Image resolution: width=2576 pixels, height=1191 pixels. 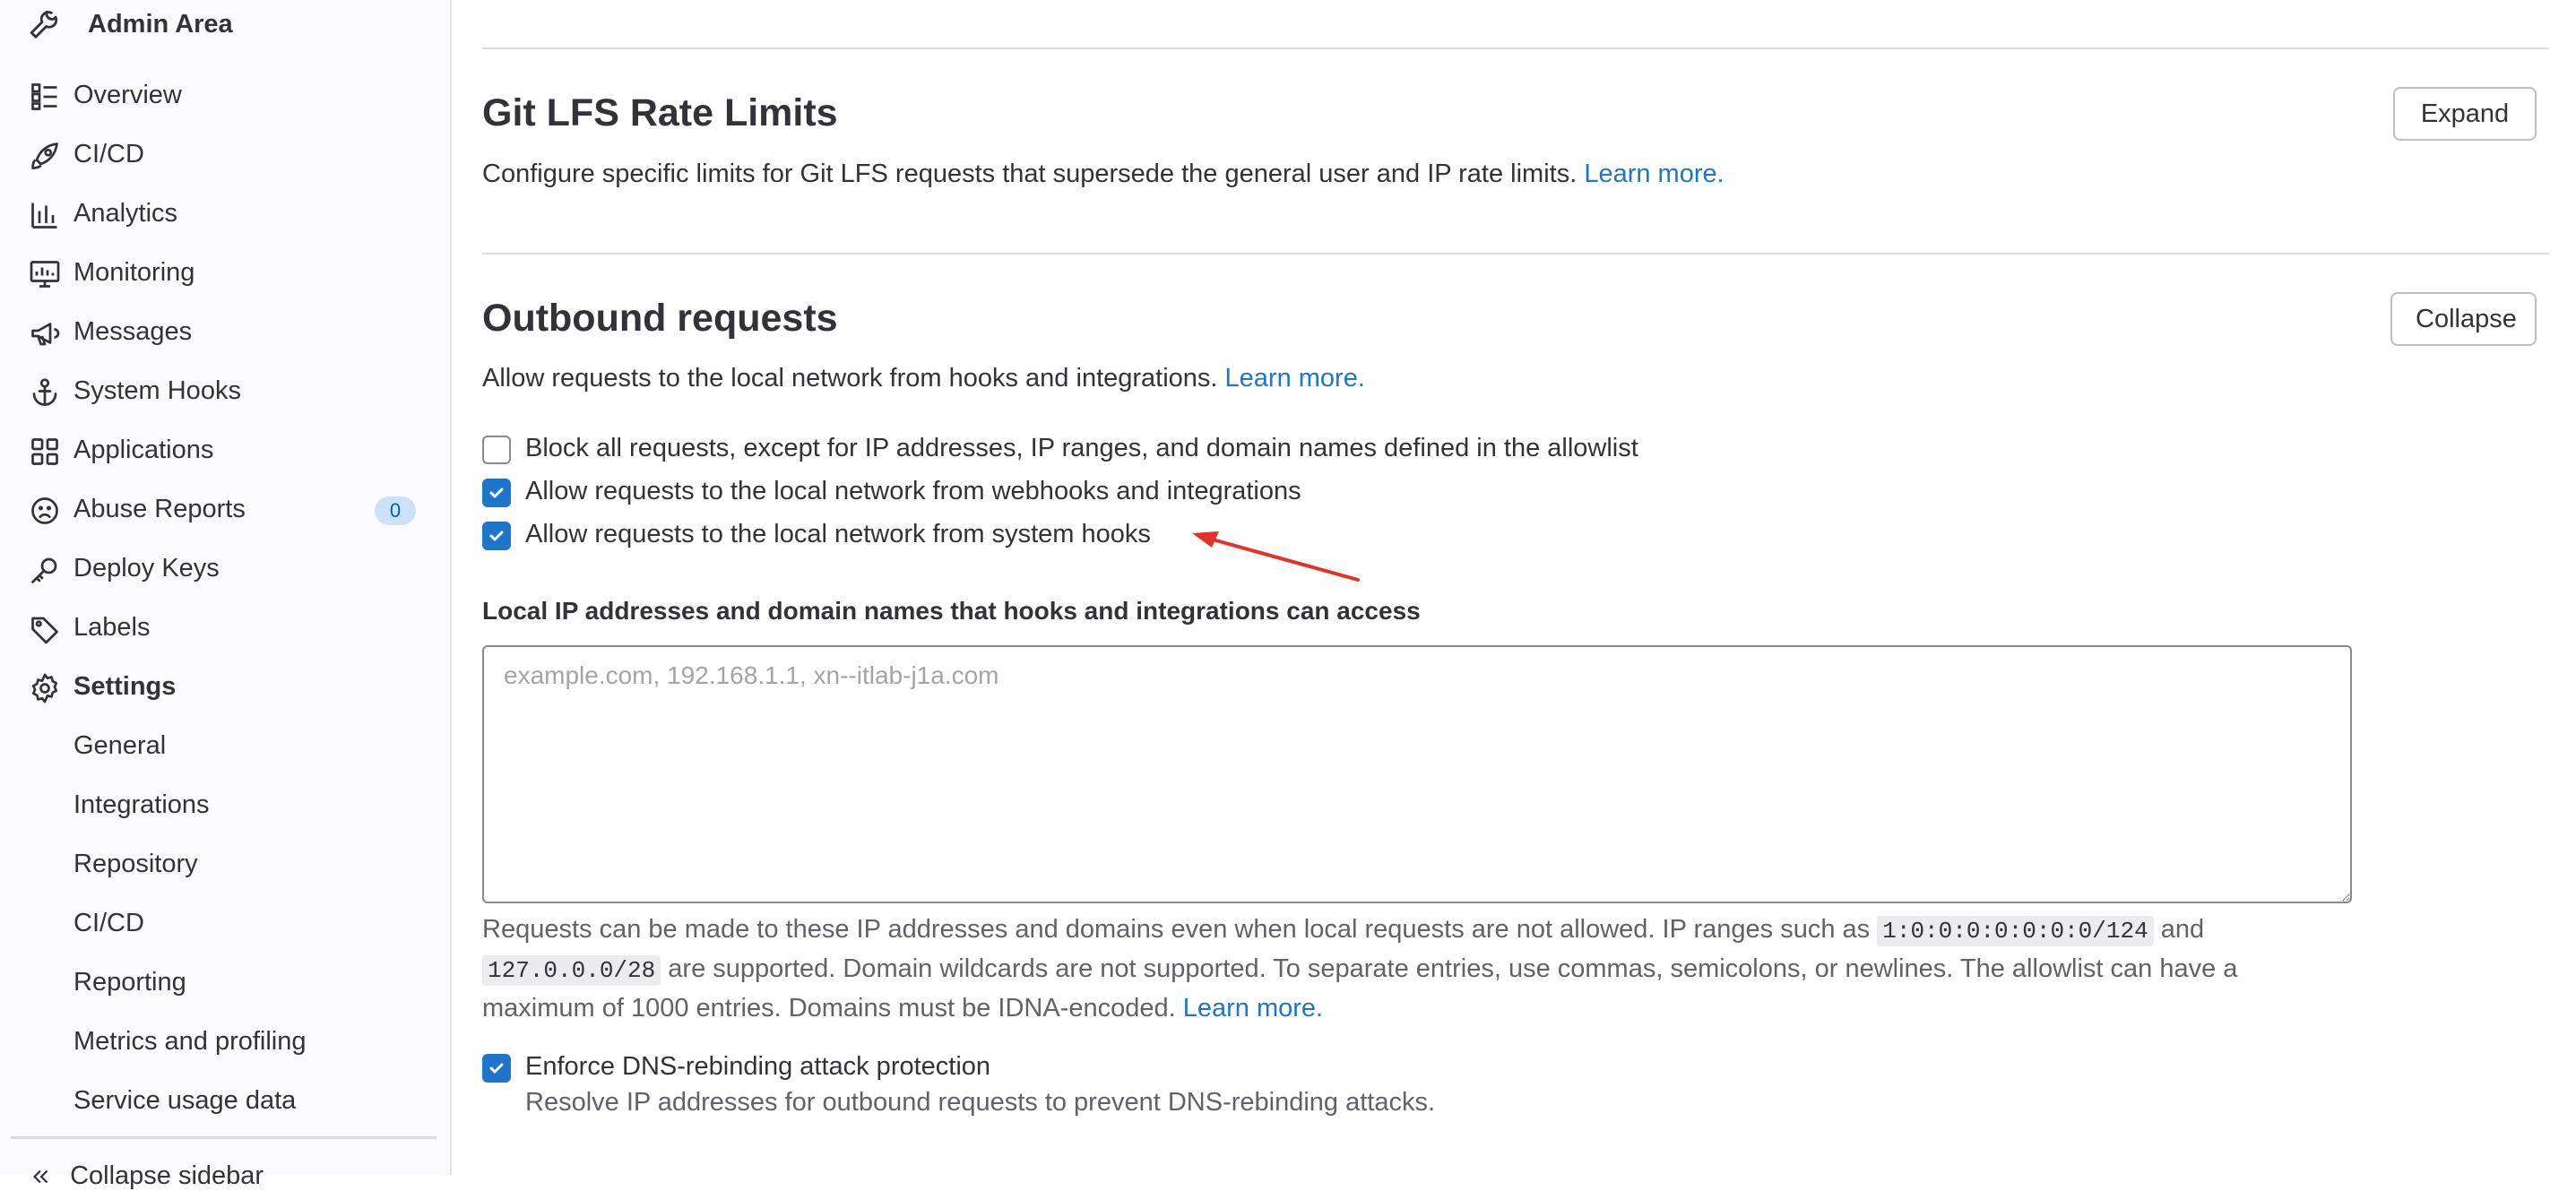 I want to click on sidebar-item-abuse-reports: Abuse Reports 0, so click(x=225, y=511).